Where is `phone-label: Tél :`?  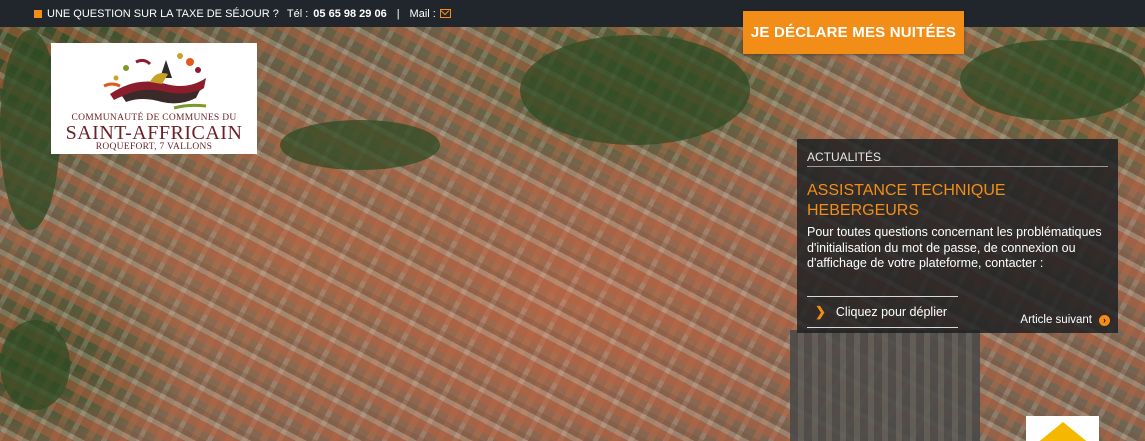
phone-label: Tél : is located at coordinates (297, 13).